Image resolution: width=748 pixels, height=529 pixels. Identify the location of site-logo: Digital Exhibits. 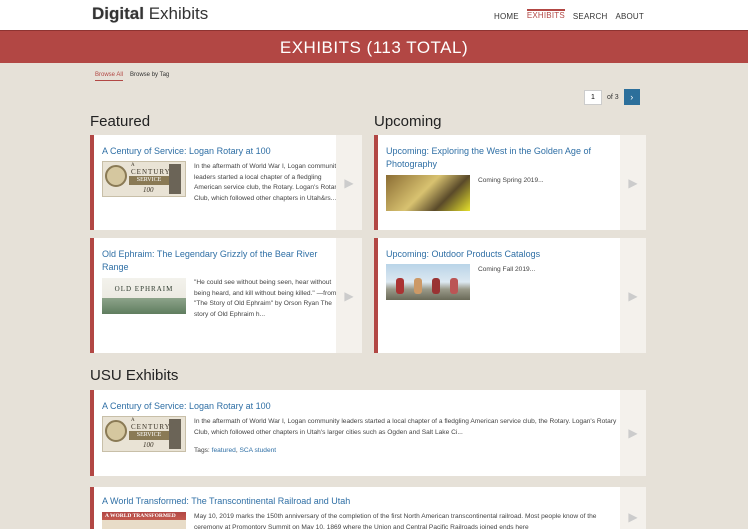
(150, 14).